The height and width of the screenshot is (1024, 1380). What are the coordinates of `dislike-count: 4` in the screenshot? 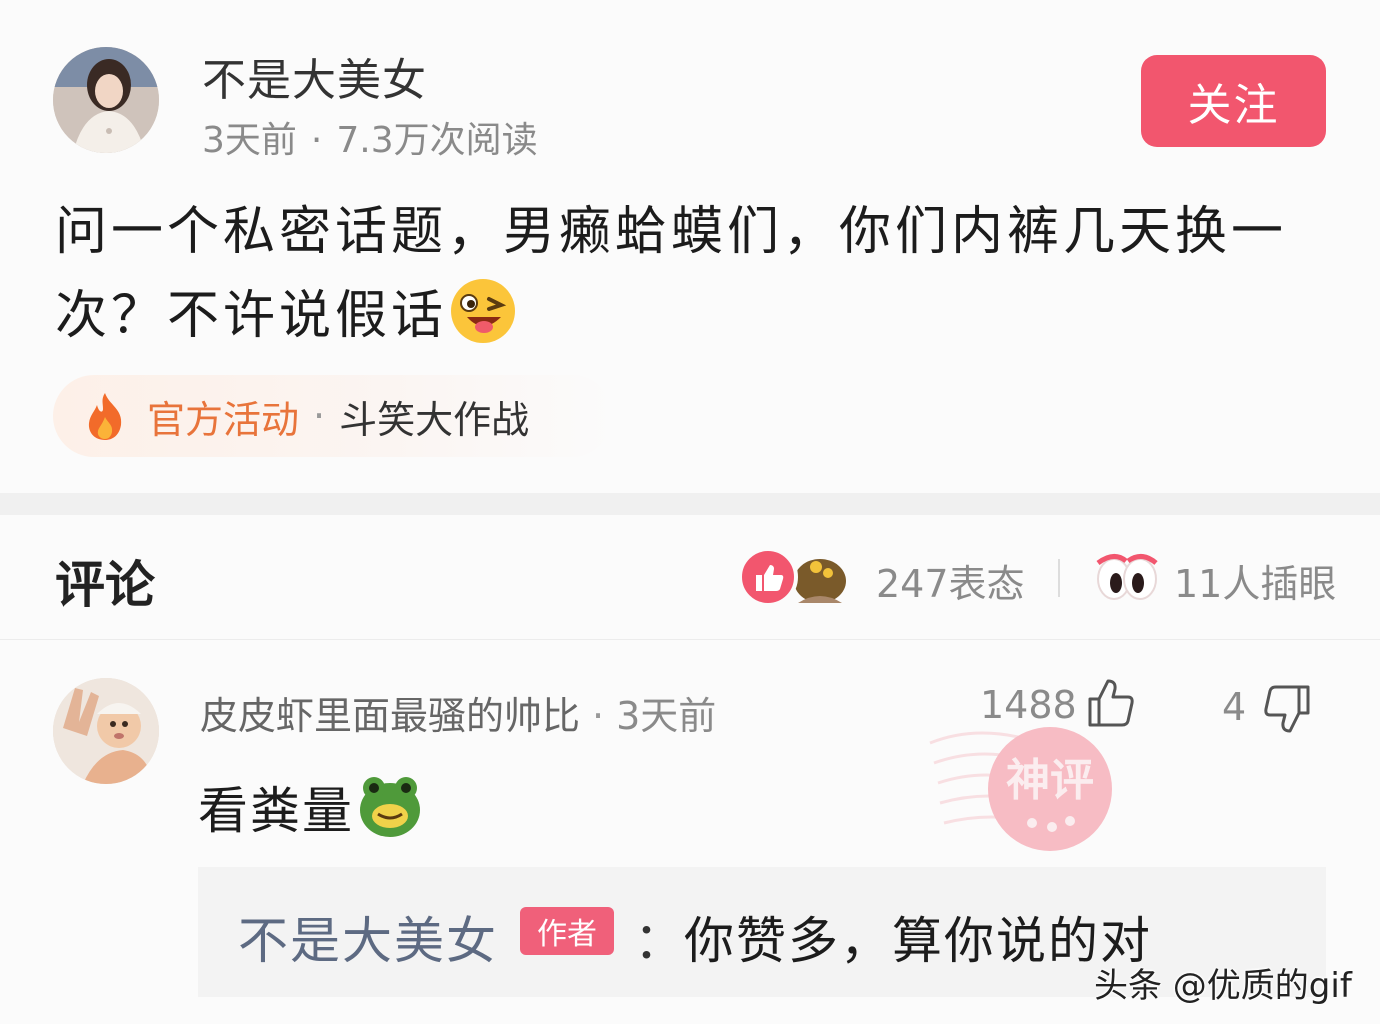 It's located at (1234, 707).